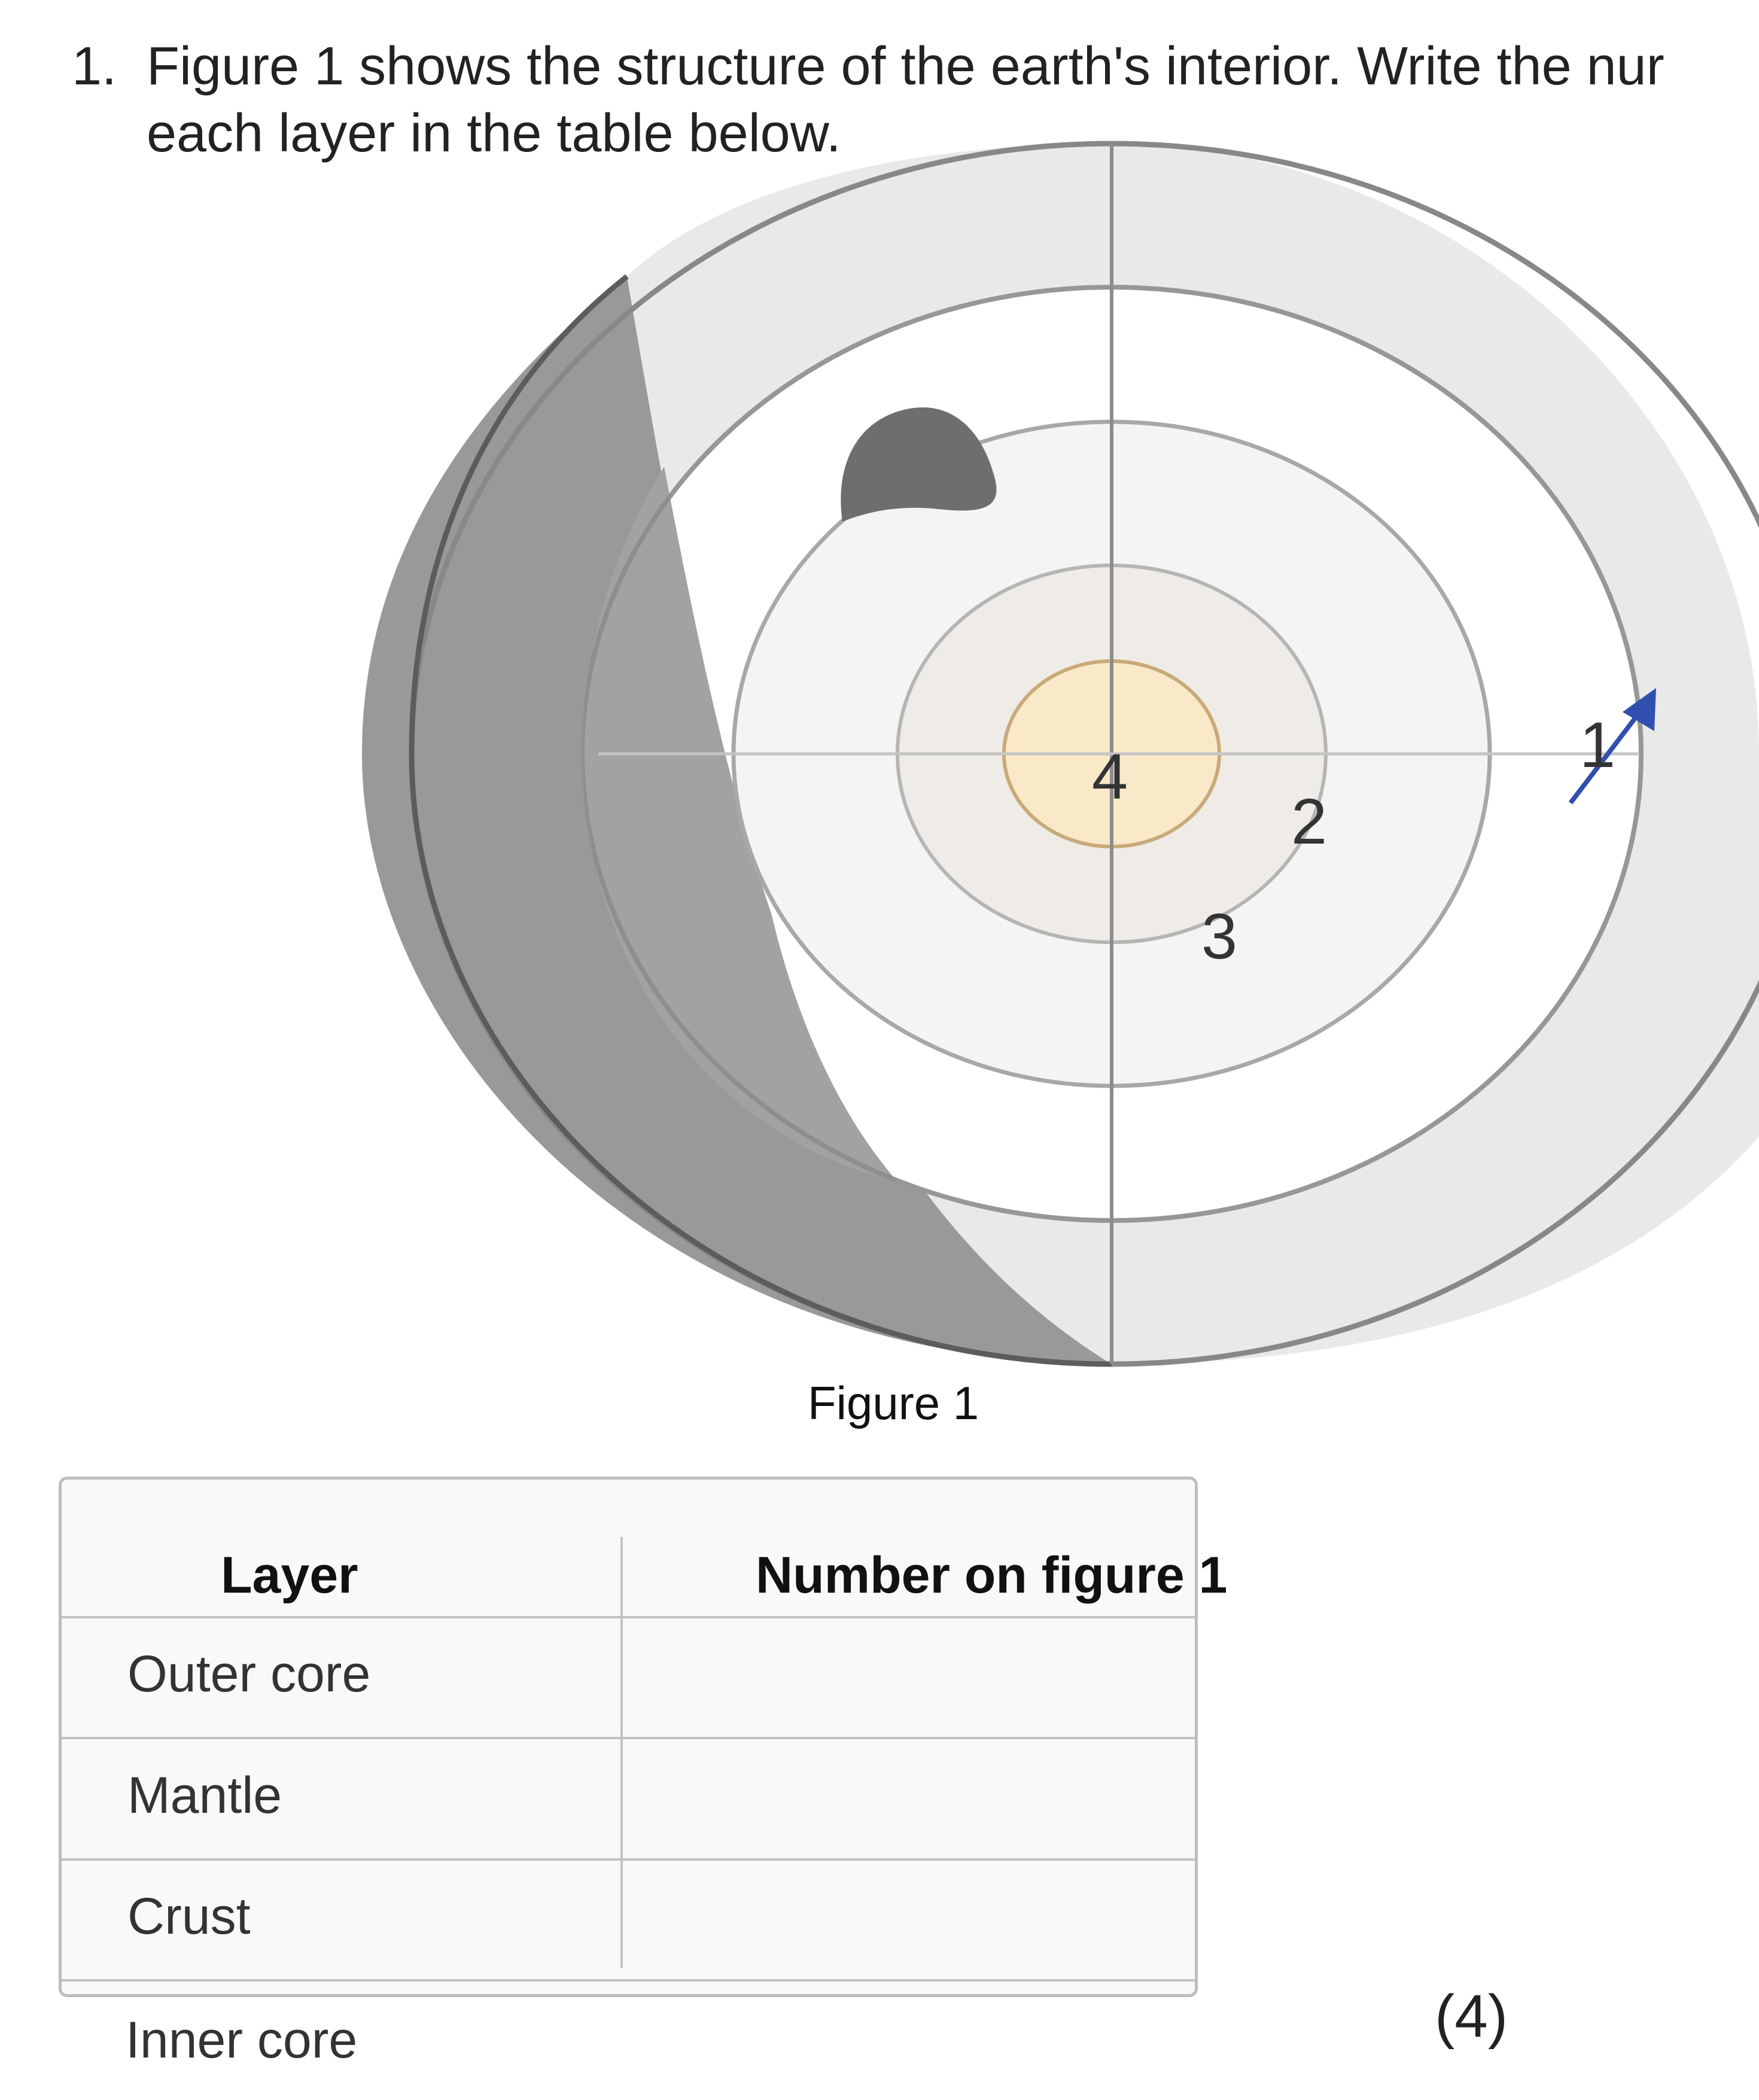 The height and width of the screenshot is (2100, 1759). What do you see at coordinates (908, 1797) in the screenshot?
I see `answer-cell-mantle` at bounding box center [908, 1797].